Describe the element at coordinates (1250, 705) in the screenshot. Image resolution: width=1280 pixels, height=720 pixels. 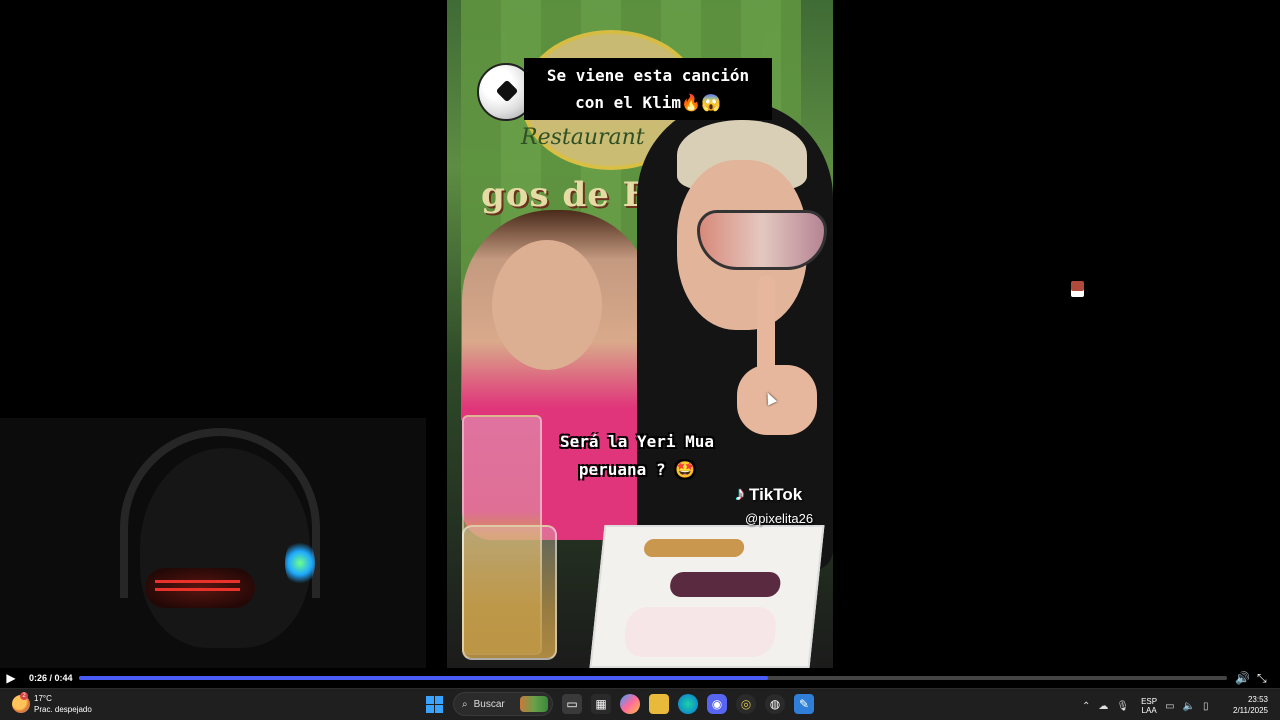
I see `clock: 23:53 2/11/2025` at that location.